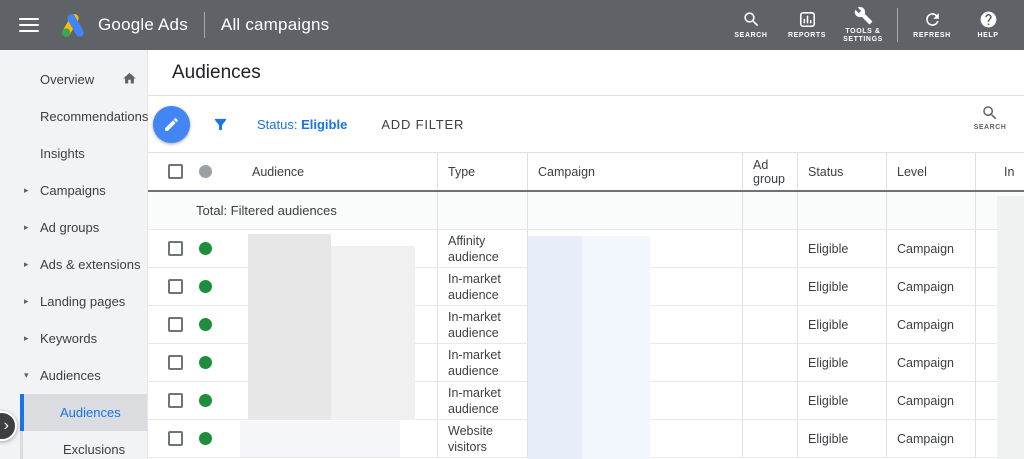 The image size is (1024, 459). I want to click on table-row: Affinity audience Eligible Campaign, so click(586, 249).